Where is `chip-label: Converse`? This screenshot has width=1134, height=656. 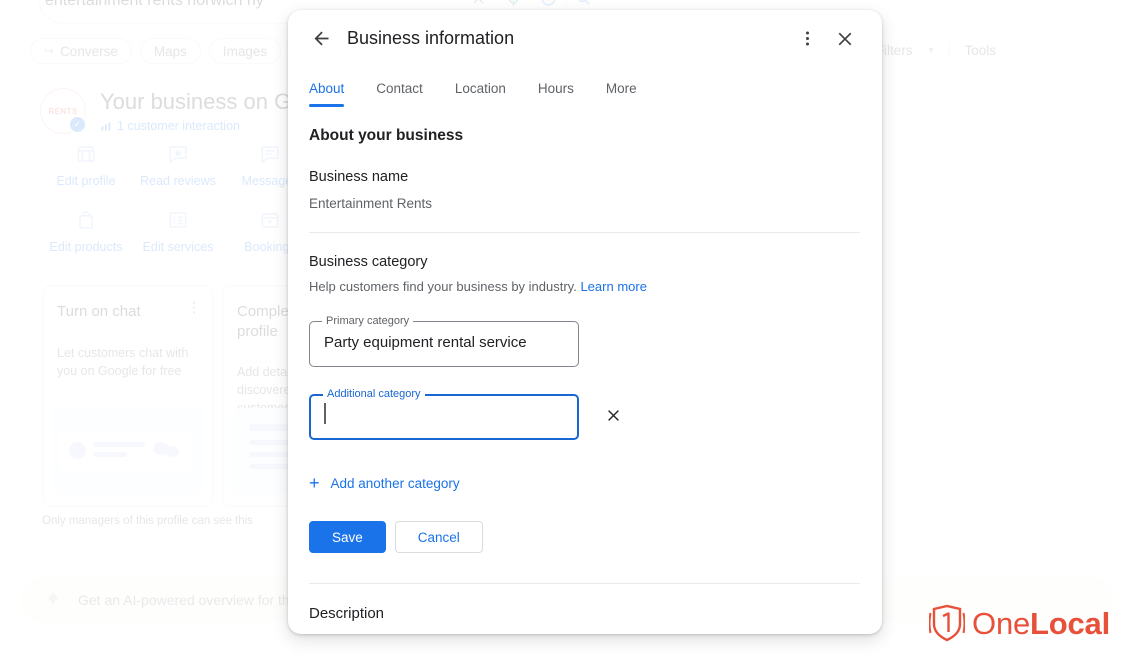 chip-label: Converse is located at coordinates (89, 51).